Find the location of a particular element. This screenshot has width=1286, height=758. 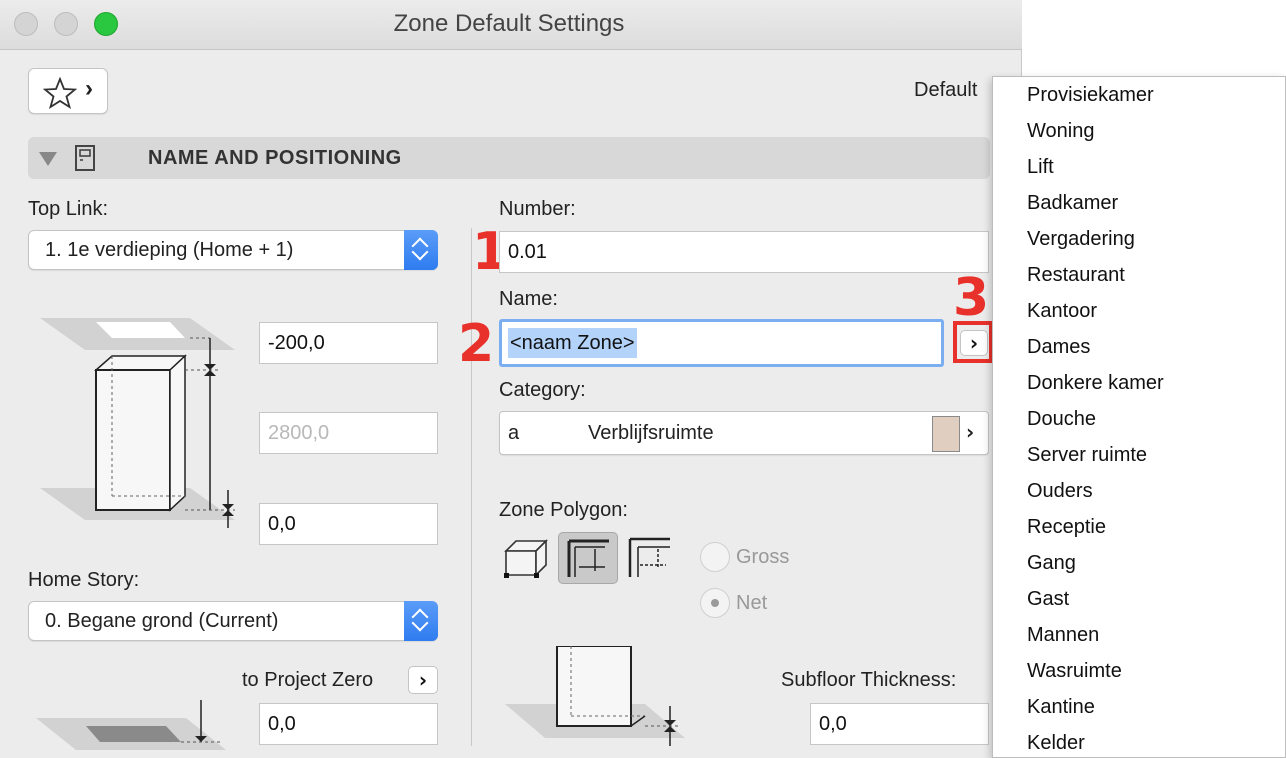

menu-item: Dames is located at coordinates (1058, 347).